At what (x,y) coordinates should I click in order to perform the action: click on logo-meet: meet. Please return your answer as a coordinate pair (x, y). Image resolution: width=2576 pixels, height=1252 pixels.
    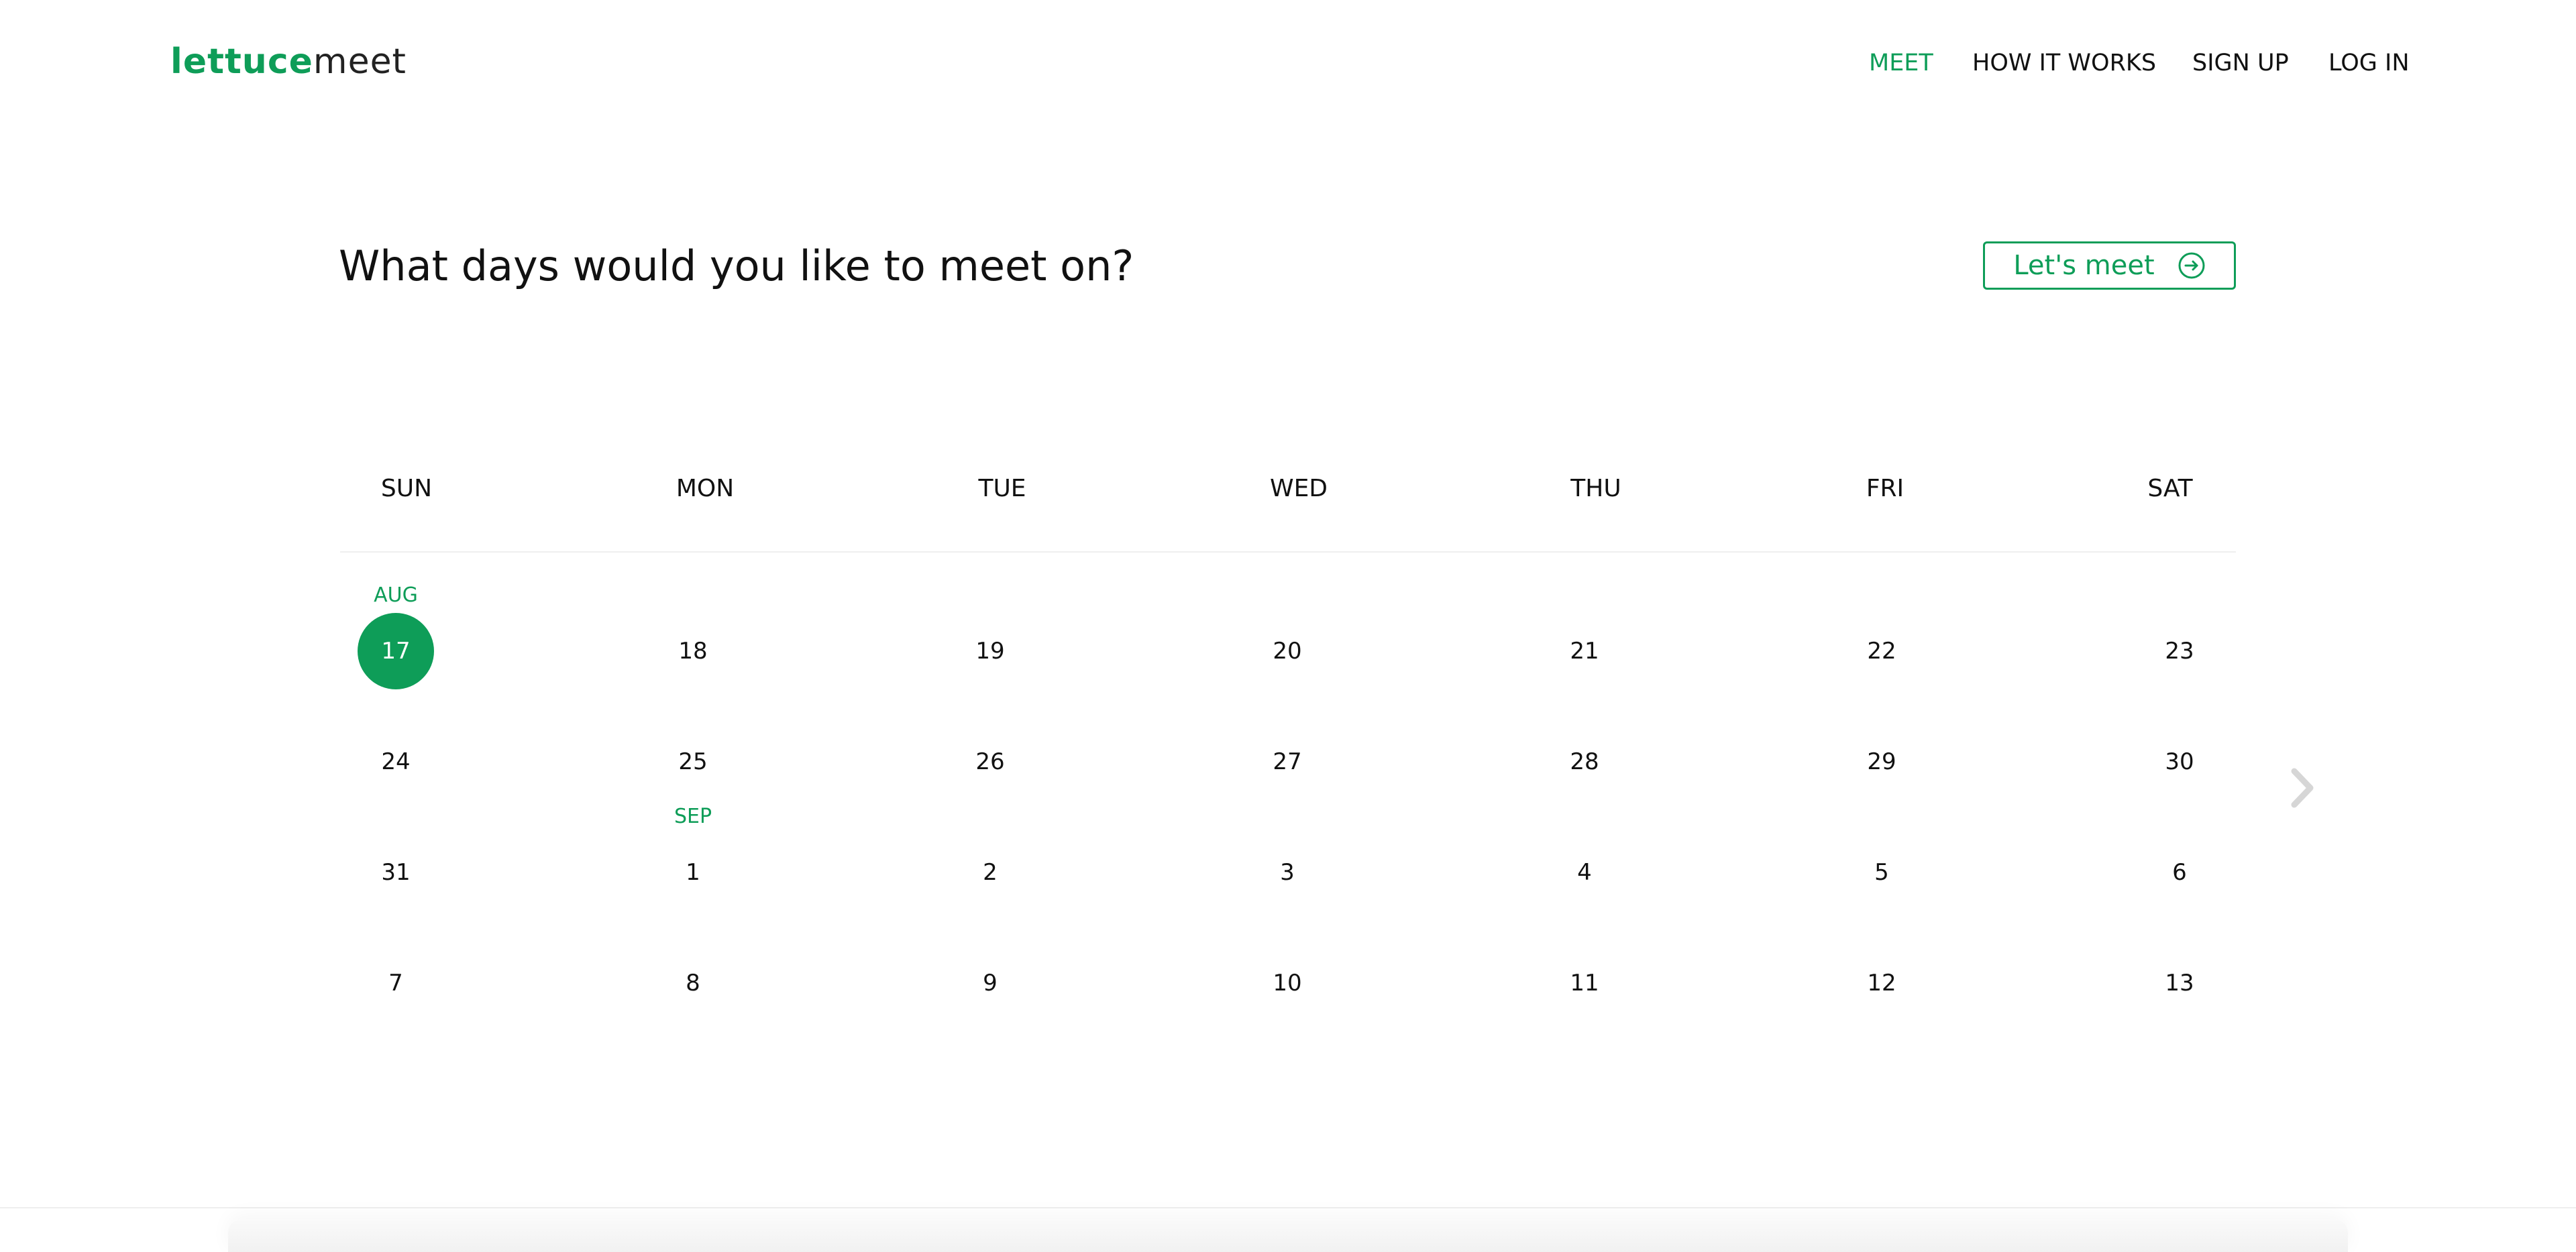
    Looking at the image, I should click on (360, 62).